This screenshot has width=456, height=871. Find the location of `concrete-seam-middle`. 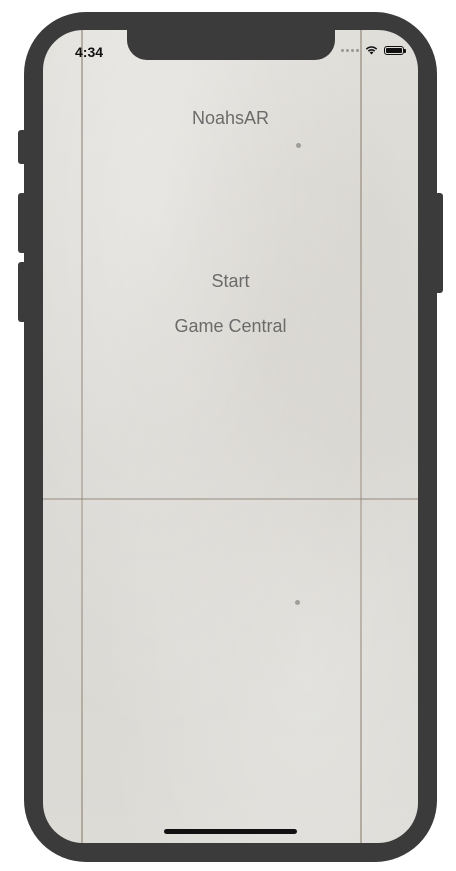

concrete-seam-middle is located at coordinates (230, 499).